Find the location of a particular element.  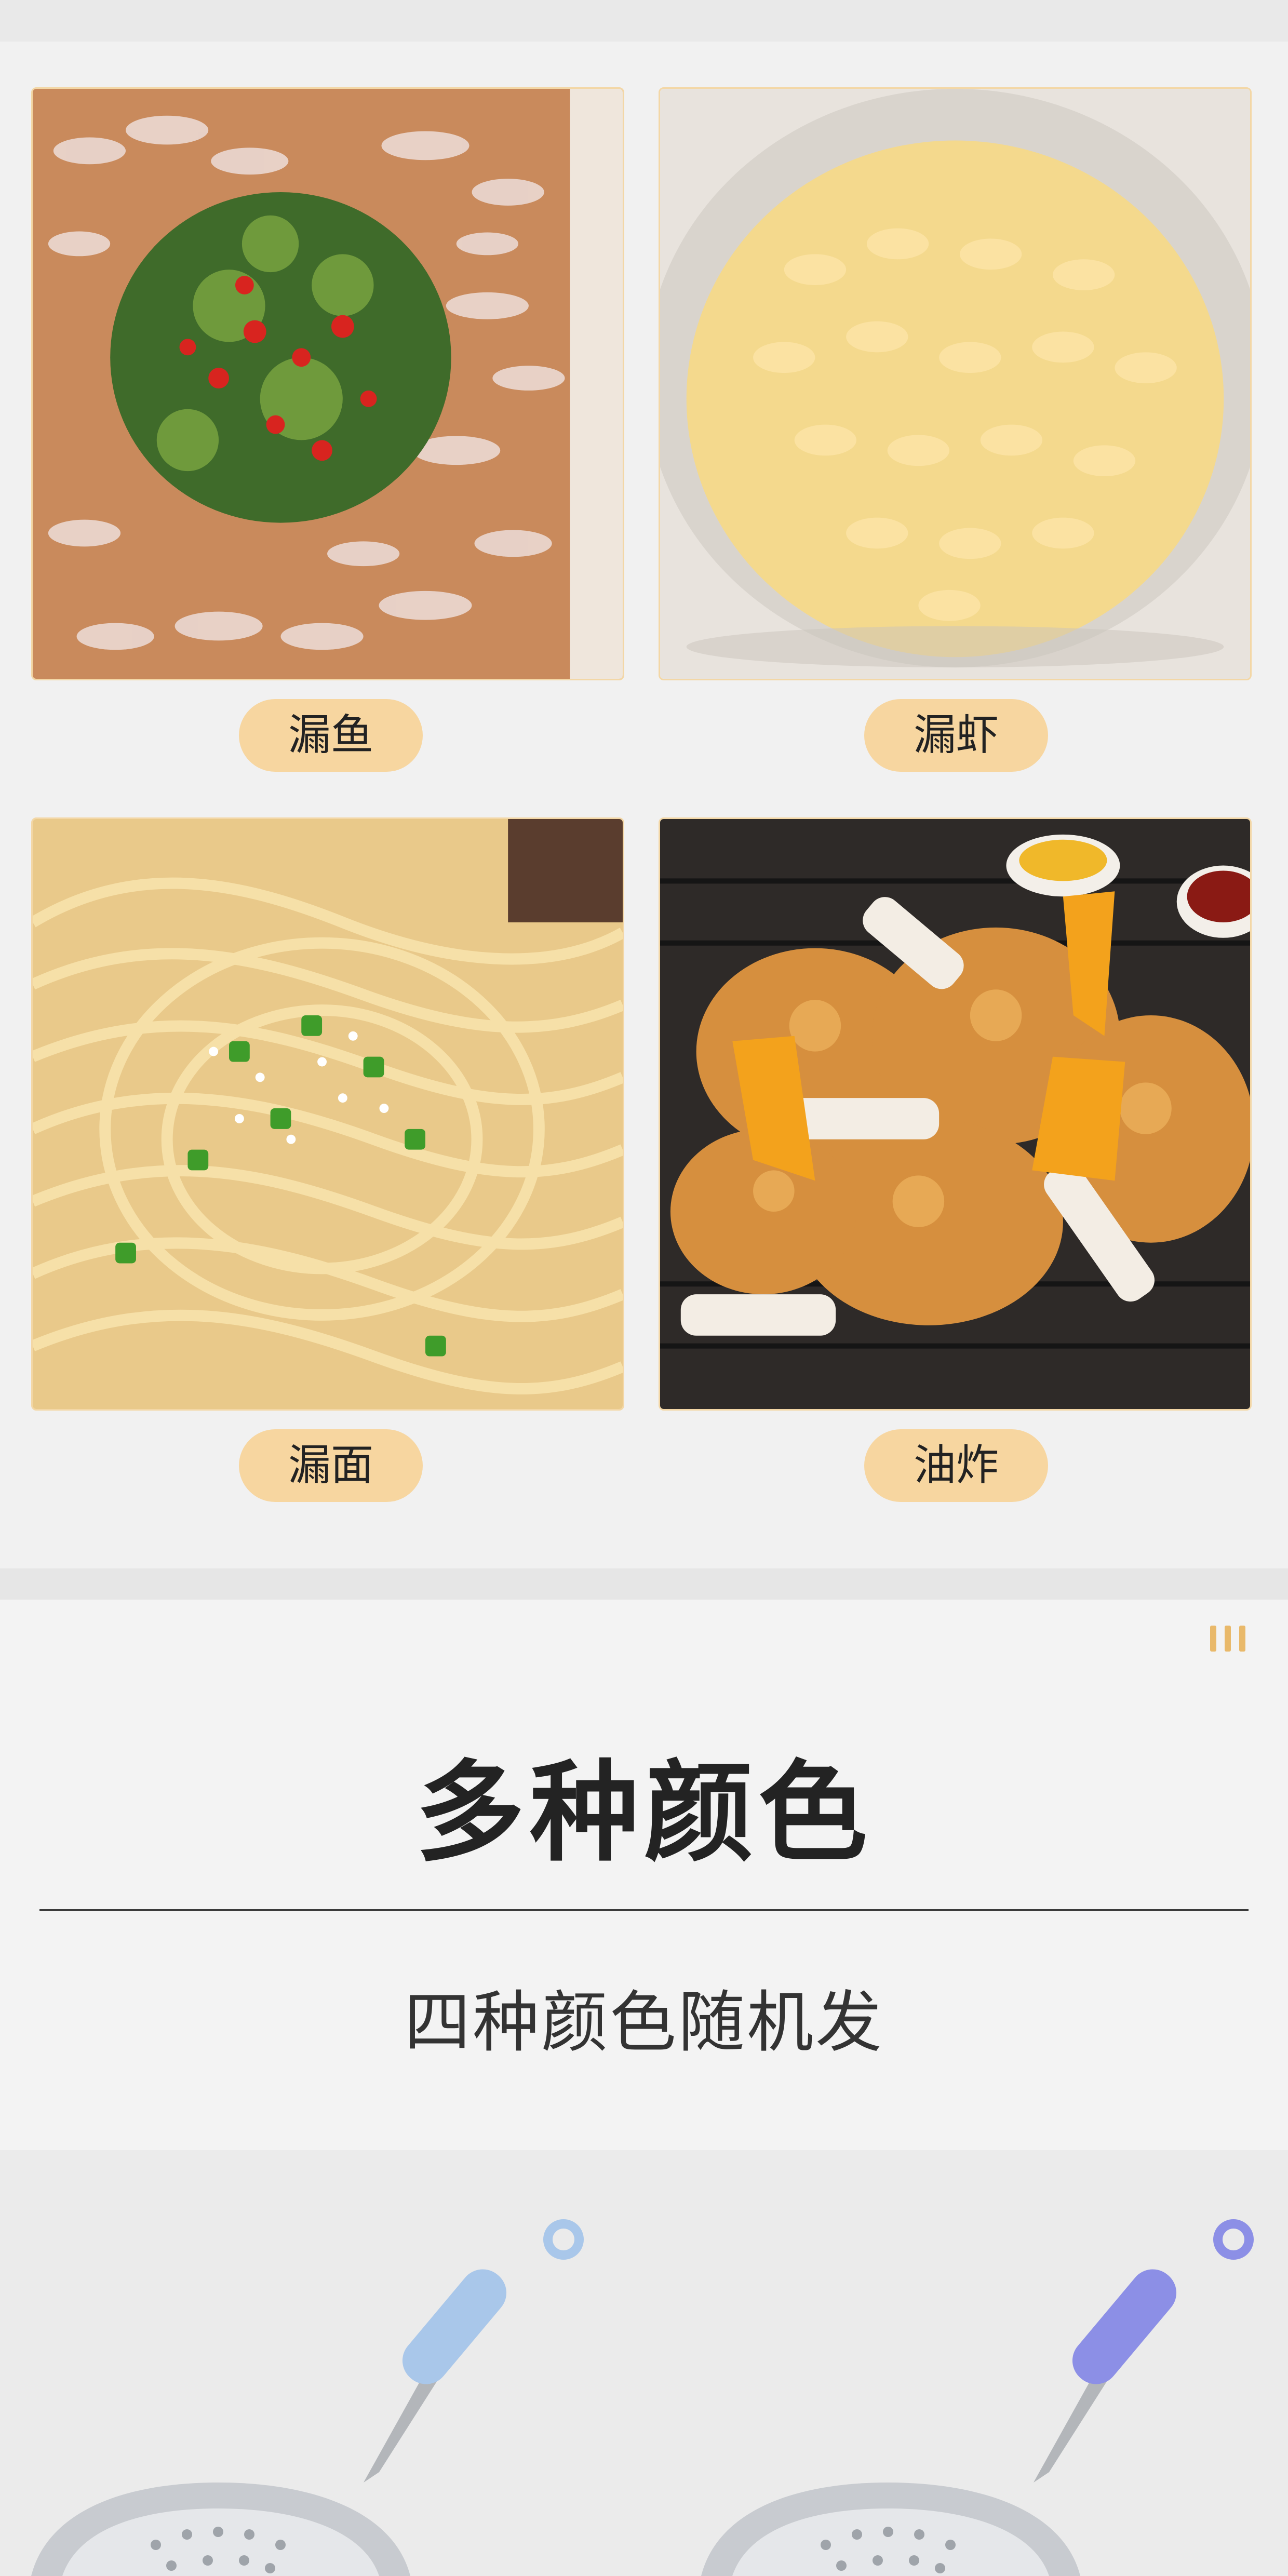

noodles-photo is located at coordinates (327, 1114).